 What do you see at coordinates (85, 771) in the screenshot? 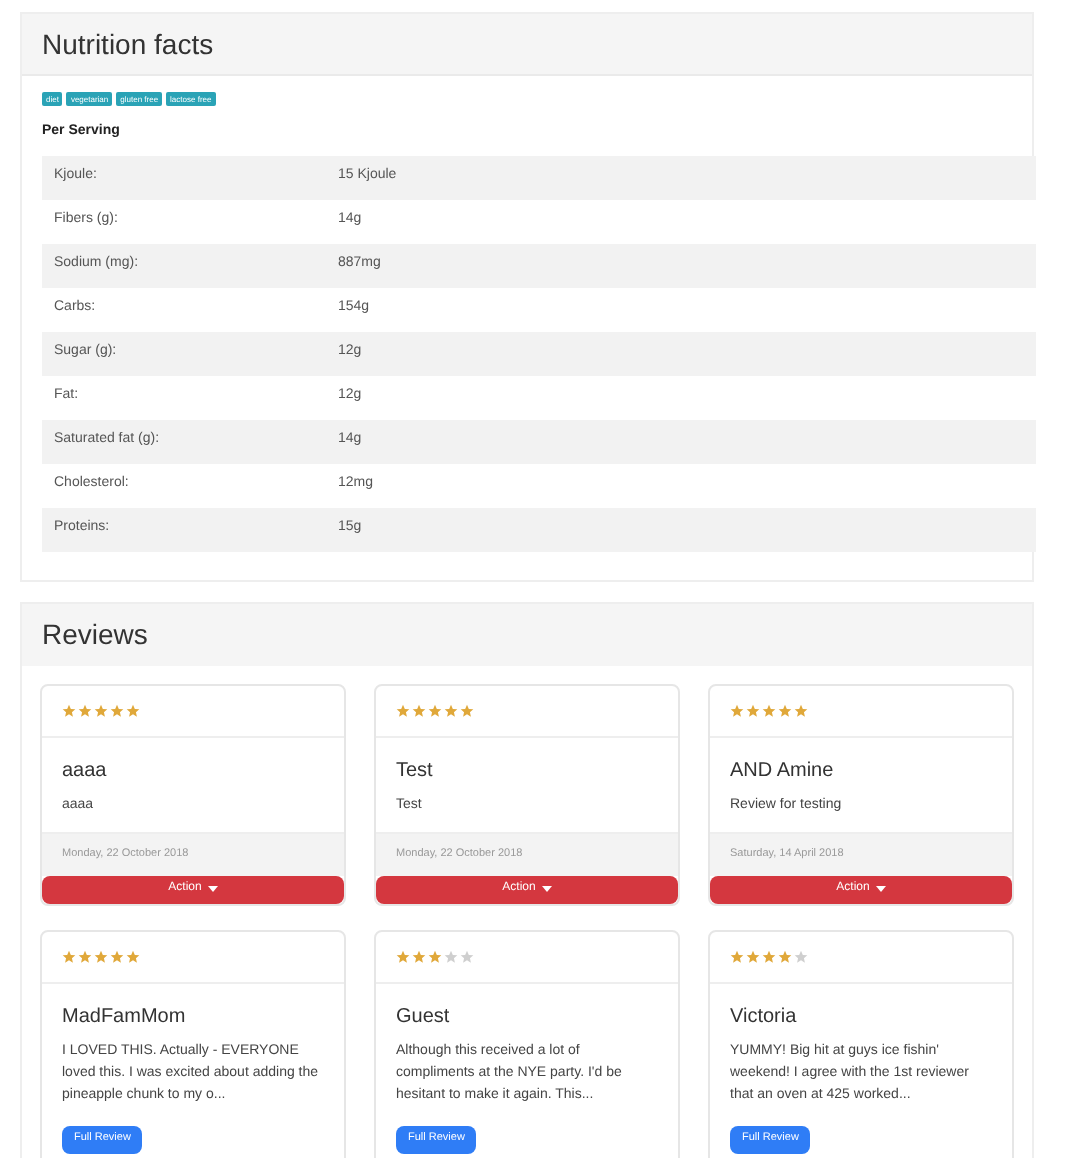
I see `review-author: aaaa` at bounding box center [85, 771].